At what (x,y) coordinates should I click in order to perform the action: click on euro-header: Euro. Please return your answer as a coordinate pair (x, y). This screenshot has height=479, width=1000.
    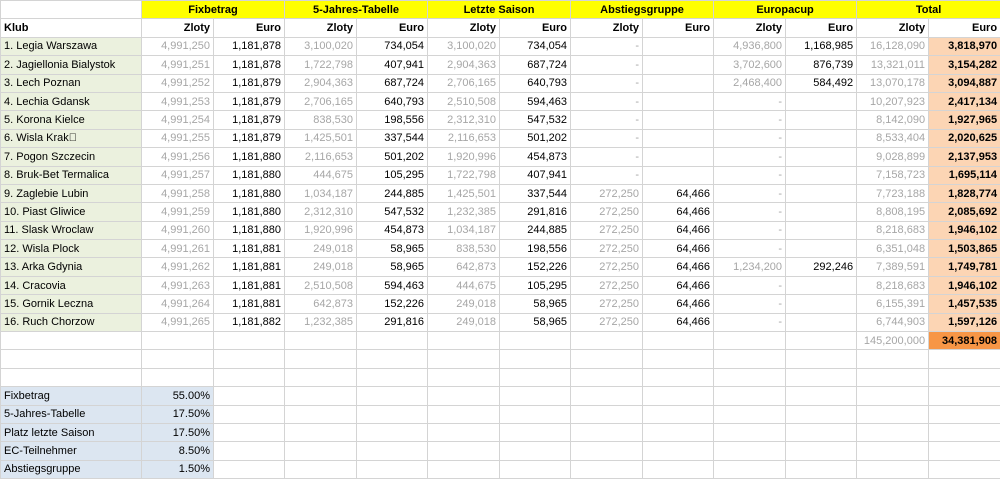
    Looking at the image, I should click on (535, 28).